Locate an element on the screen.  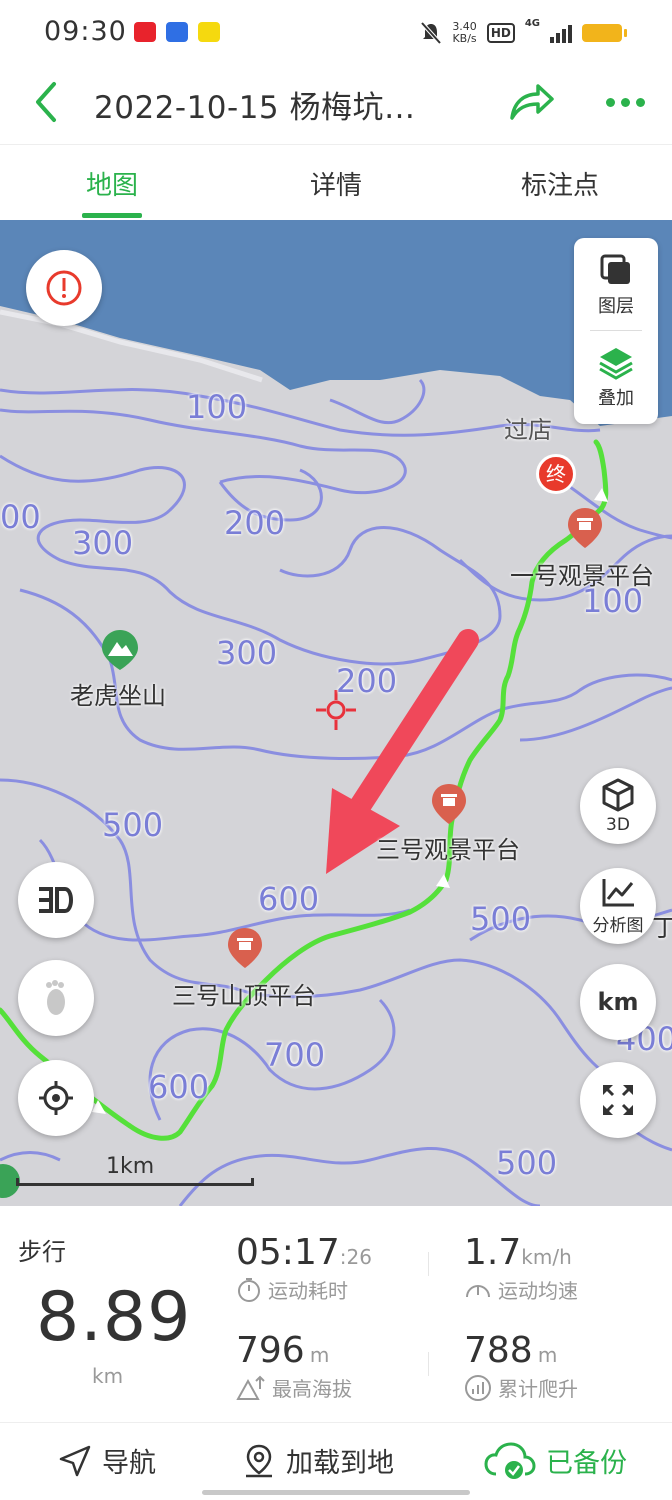
active-tab-indicator is located at coordinates (112, 215).